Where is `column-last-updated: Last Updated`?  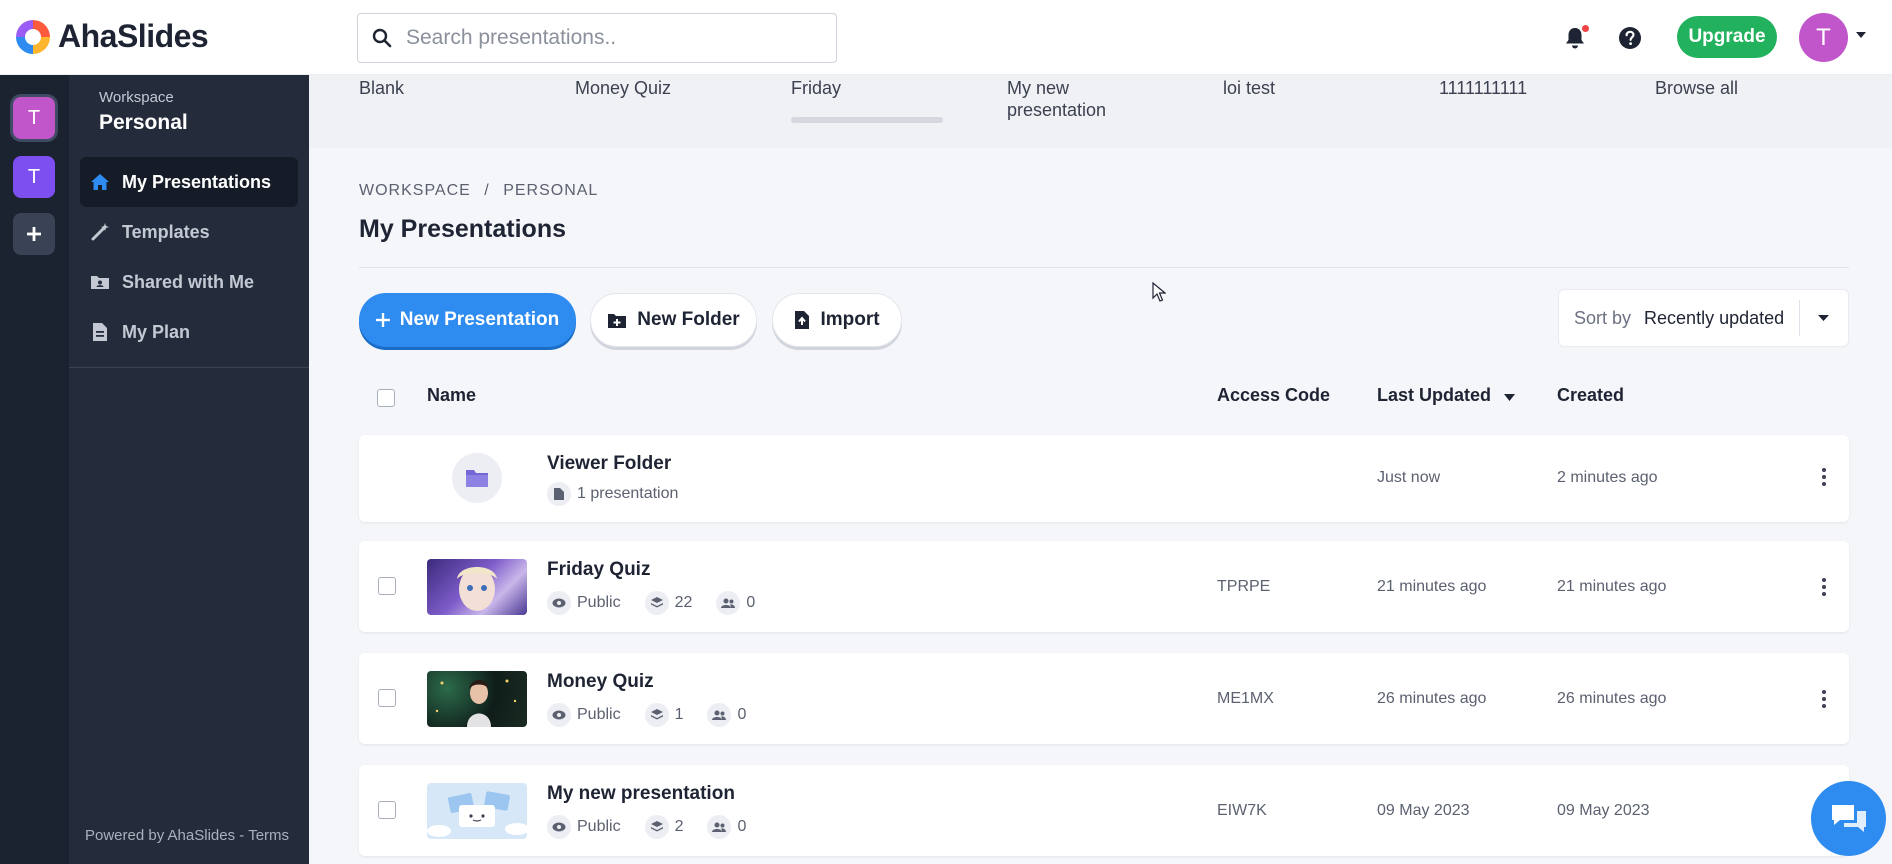 column-last-updated: Last Updated is located at coordinates (1446, 395).